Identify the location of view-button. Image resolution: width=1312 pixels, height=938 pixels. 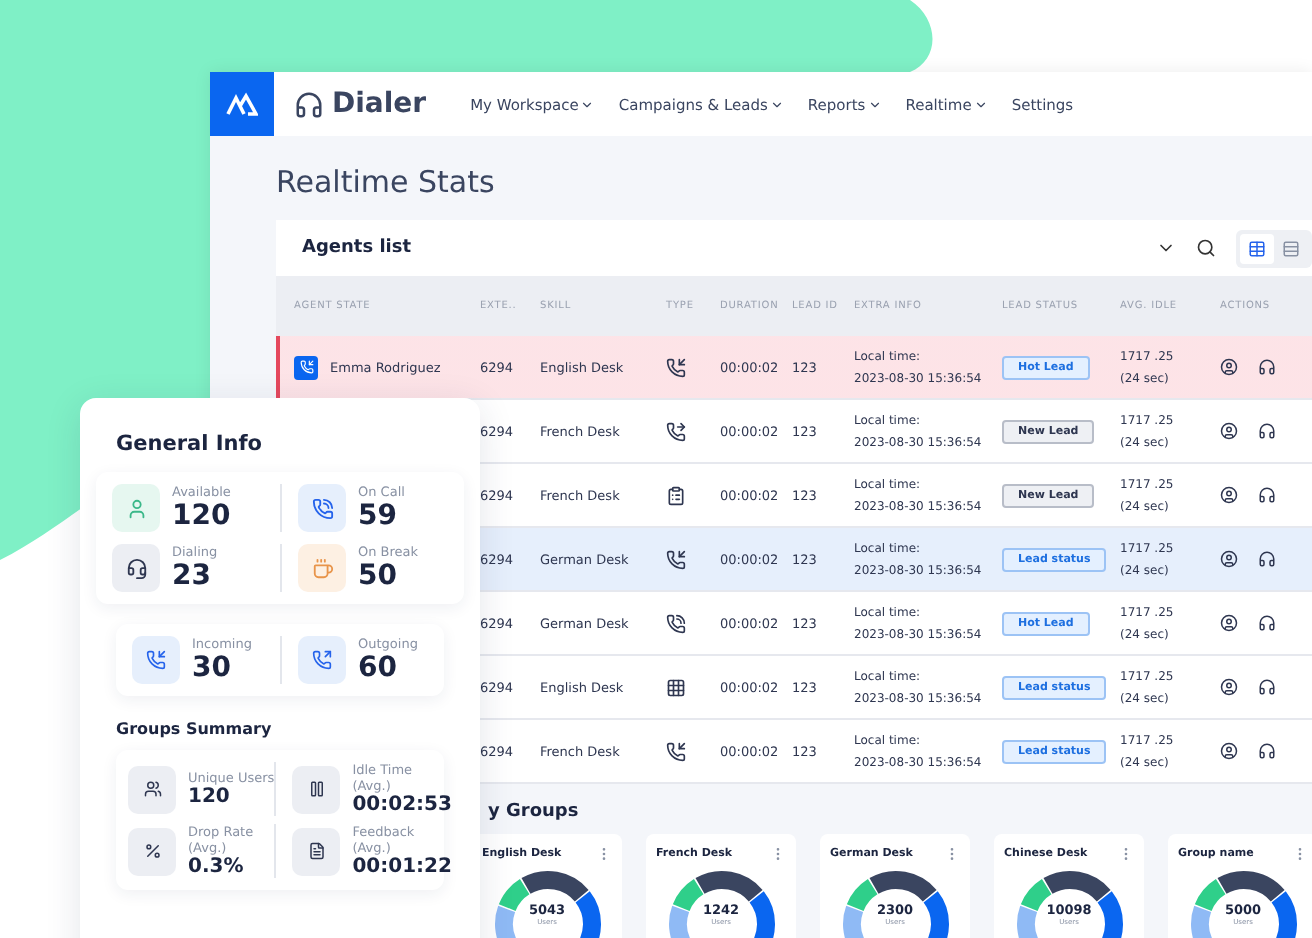
(1257, 248).